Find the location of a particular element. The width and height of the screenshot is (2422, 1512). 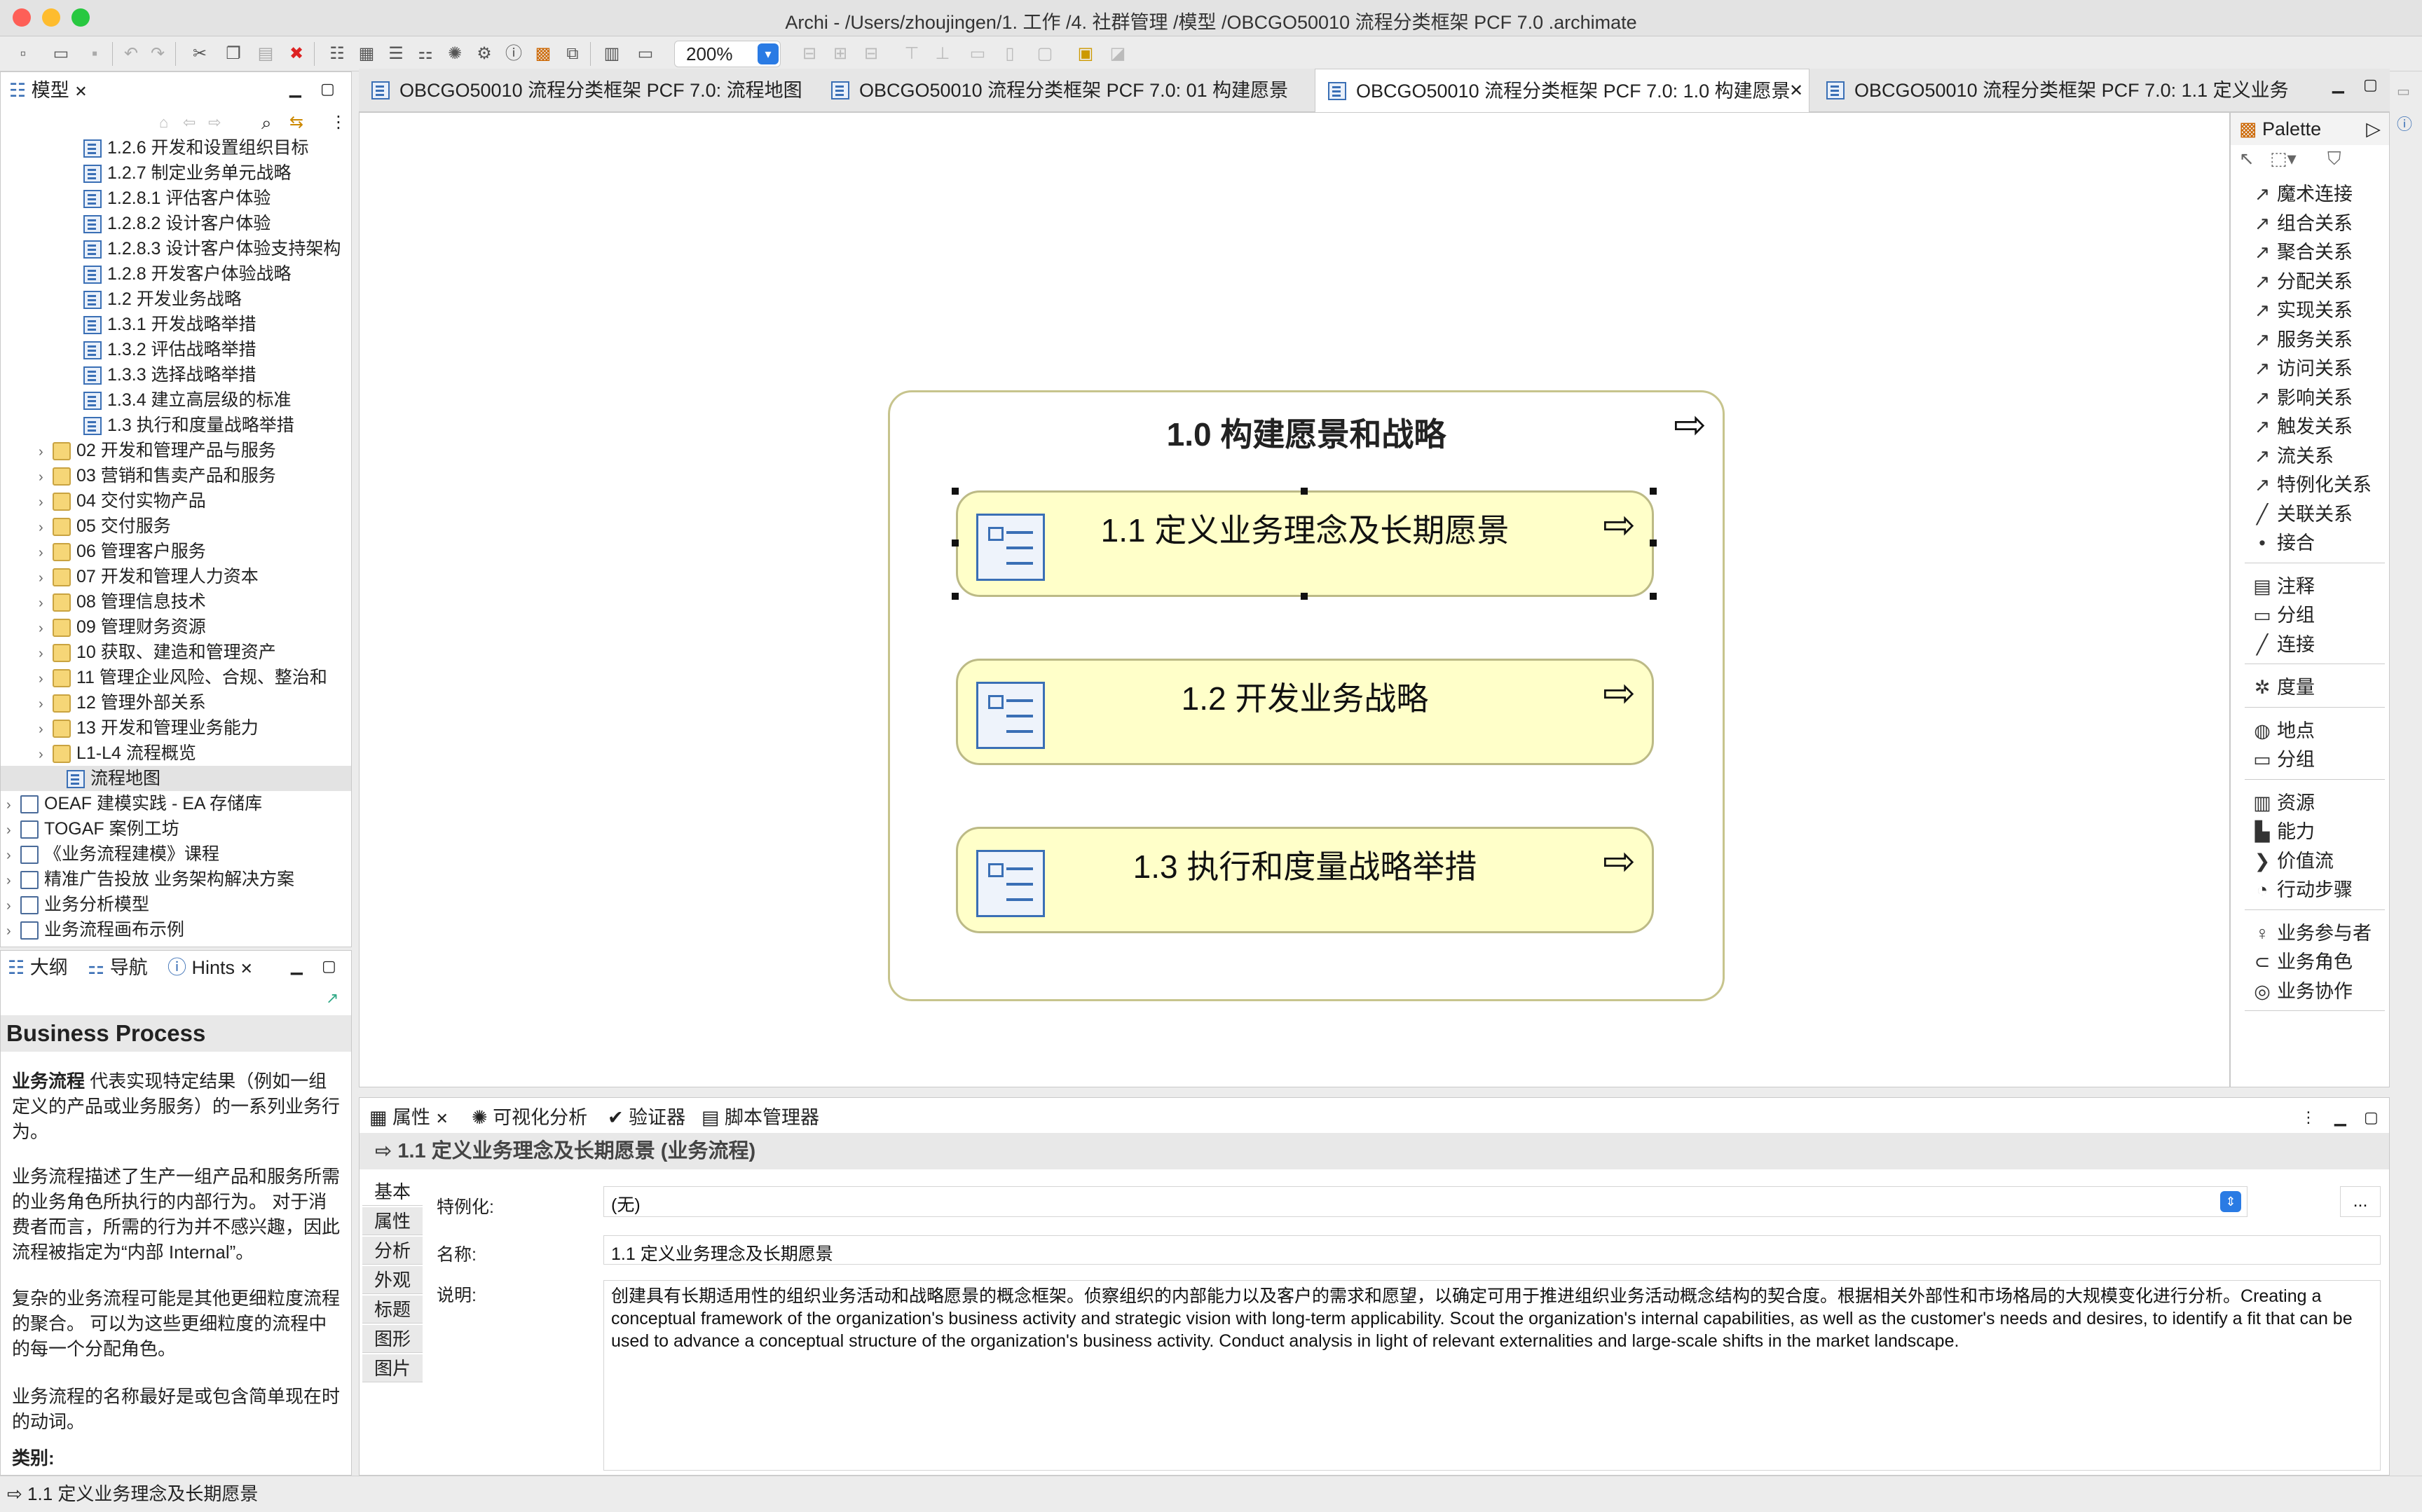

tab-script-manager: ▤ 脚本管理器 is located at coordinates (761, 1118).